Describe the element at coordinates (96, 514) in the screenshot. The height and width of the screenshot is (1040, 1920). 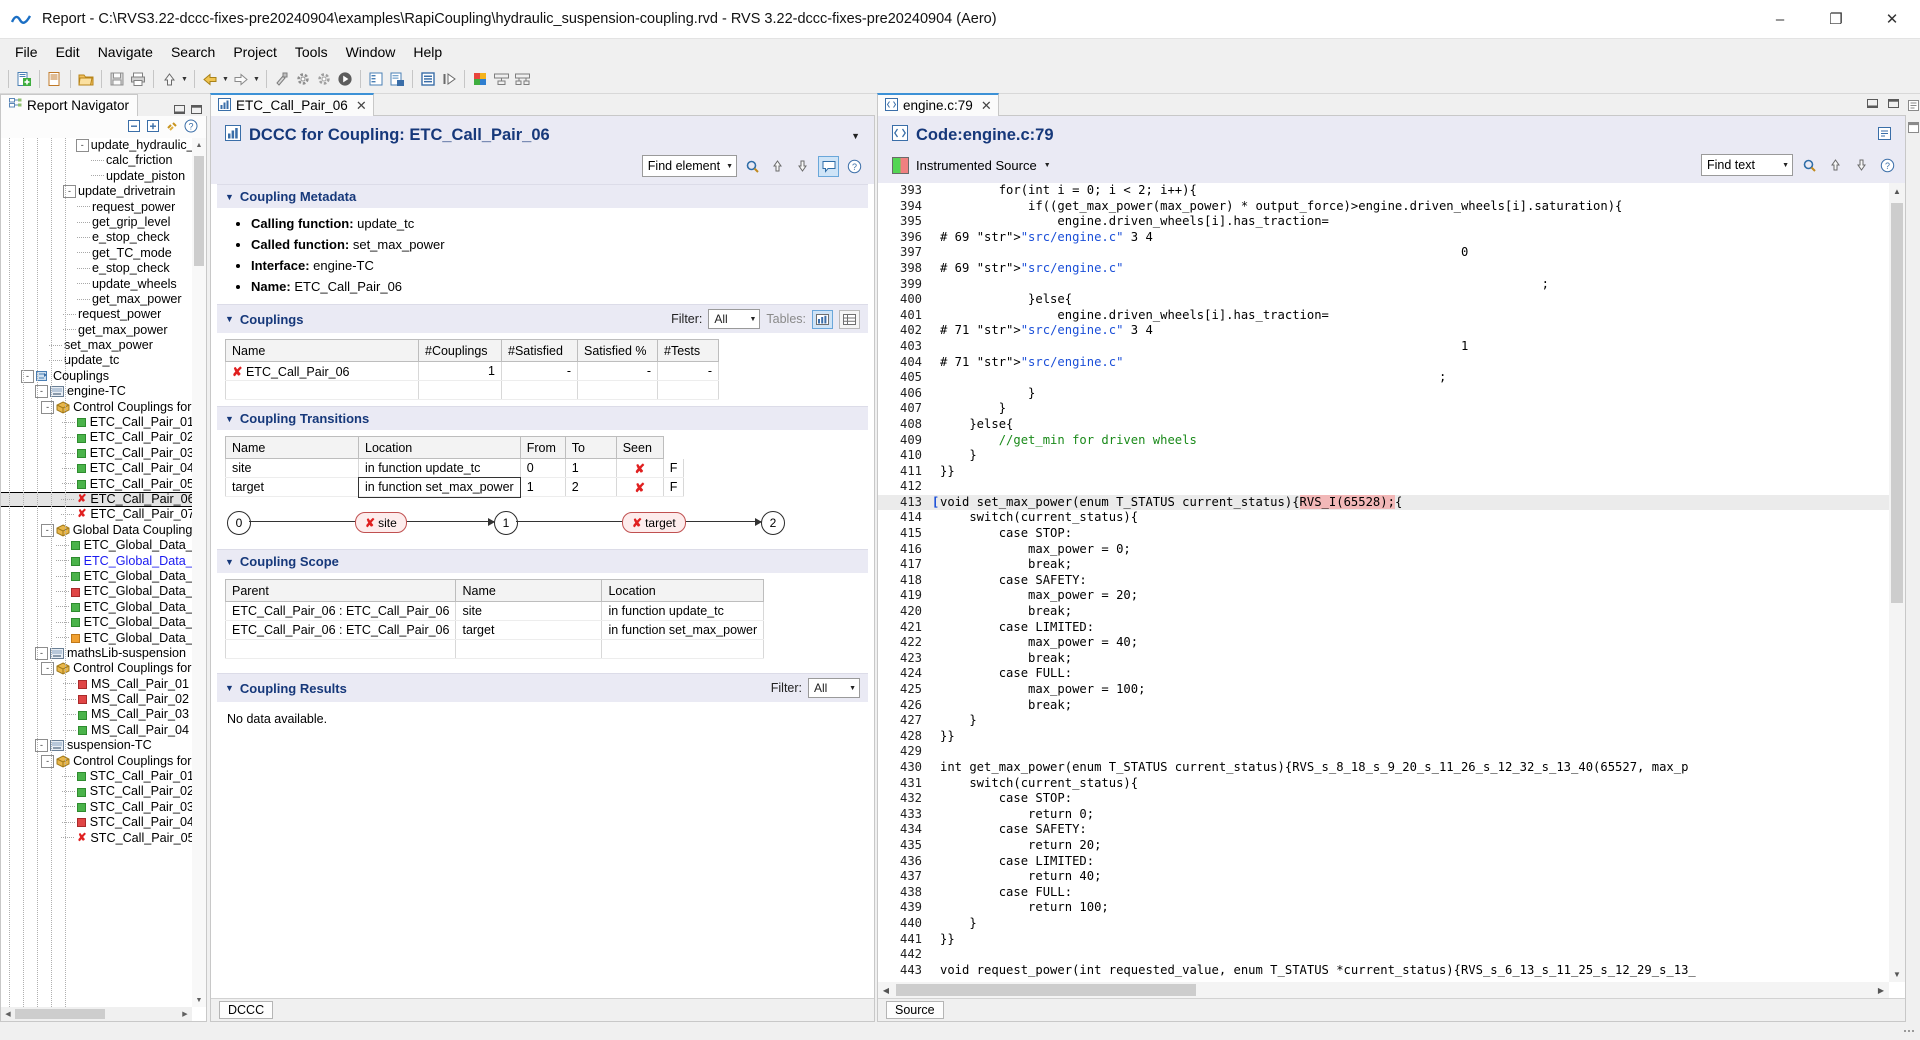
I see `tree-item-etc-call-pair-07: ✘ ETC_Call_Pair_07` at that location.